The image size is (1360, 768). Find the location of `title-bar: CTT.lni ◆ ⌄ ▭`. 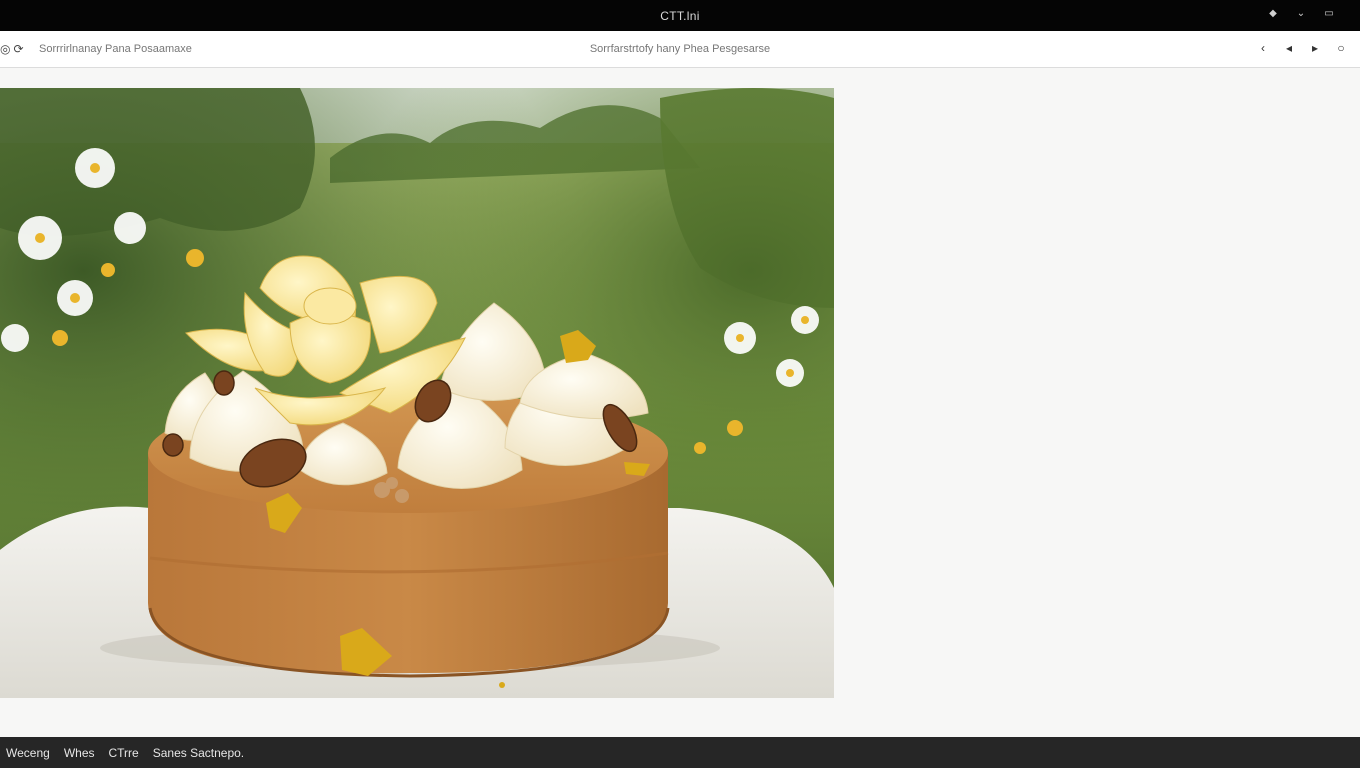

title-bar: CTT.lni ◆ ⌄ ▭ is located at coordinates (680, 15).